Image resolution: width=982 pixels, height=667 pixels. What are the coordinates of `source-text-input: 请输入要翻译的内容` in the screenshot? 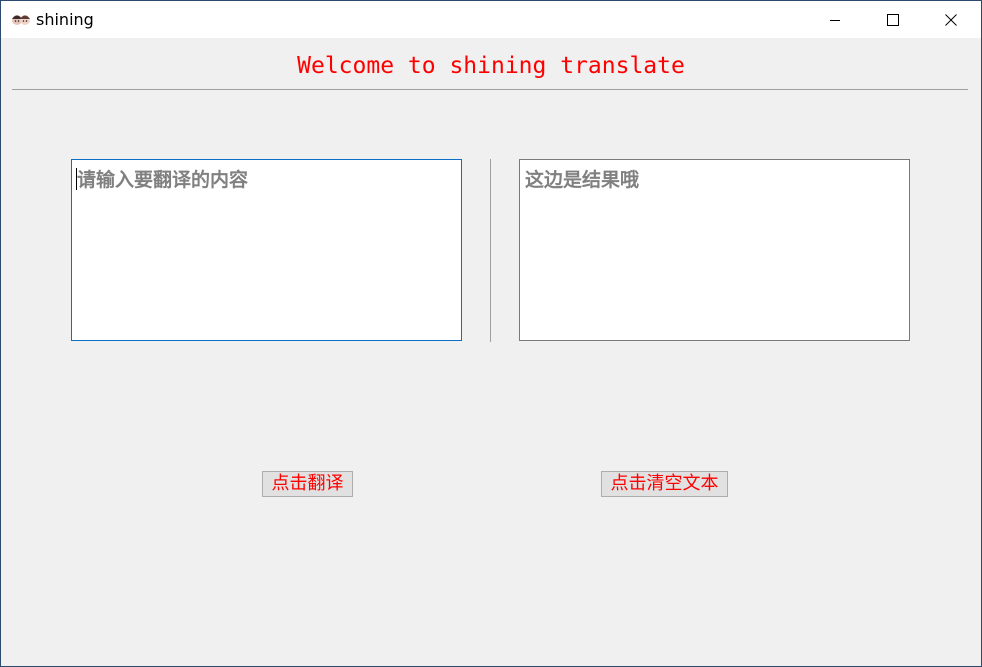 It's located at (266, 250).